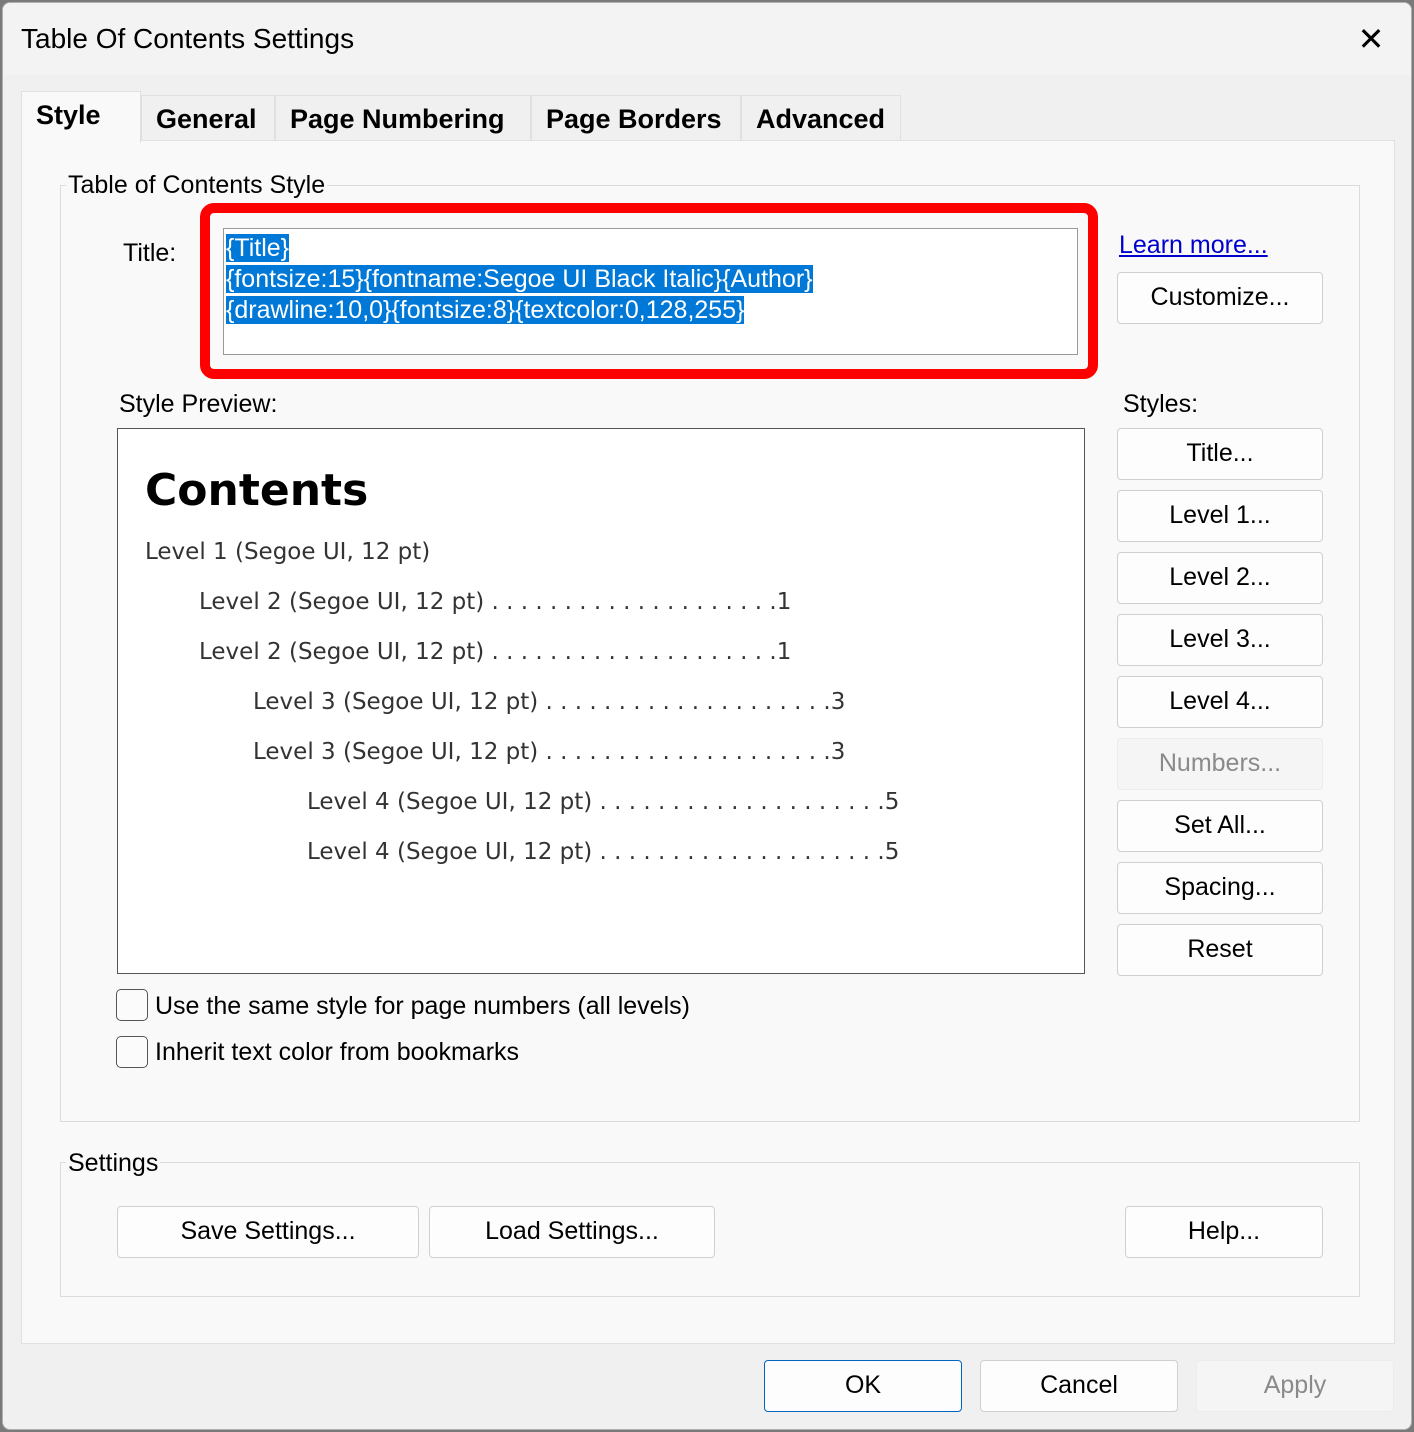 The width and height of the screenshot is (1414, 1432). What do you see at coordinates (1371, 39) in the screenshot?
I see `close-icon: ✕` at bounding box center [1371, 39].